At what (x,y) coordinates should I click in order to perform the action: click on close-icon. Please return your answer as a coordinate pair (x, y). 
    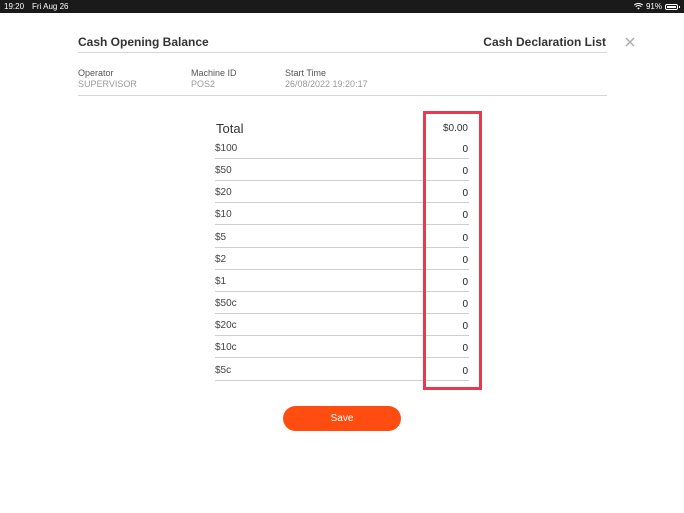
    Looking at the image, I should click on (630, 42).